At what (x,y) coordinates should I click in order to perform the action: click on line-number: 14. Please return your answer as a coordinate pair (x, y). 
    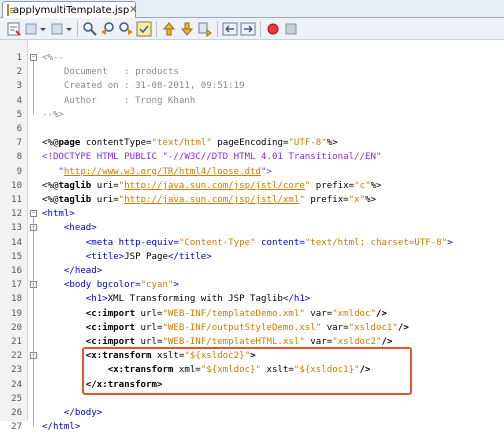
    Looking at the image, I should click on (16, 242).